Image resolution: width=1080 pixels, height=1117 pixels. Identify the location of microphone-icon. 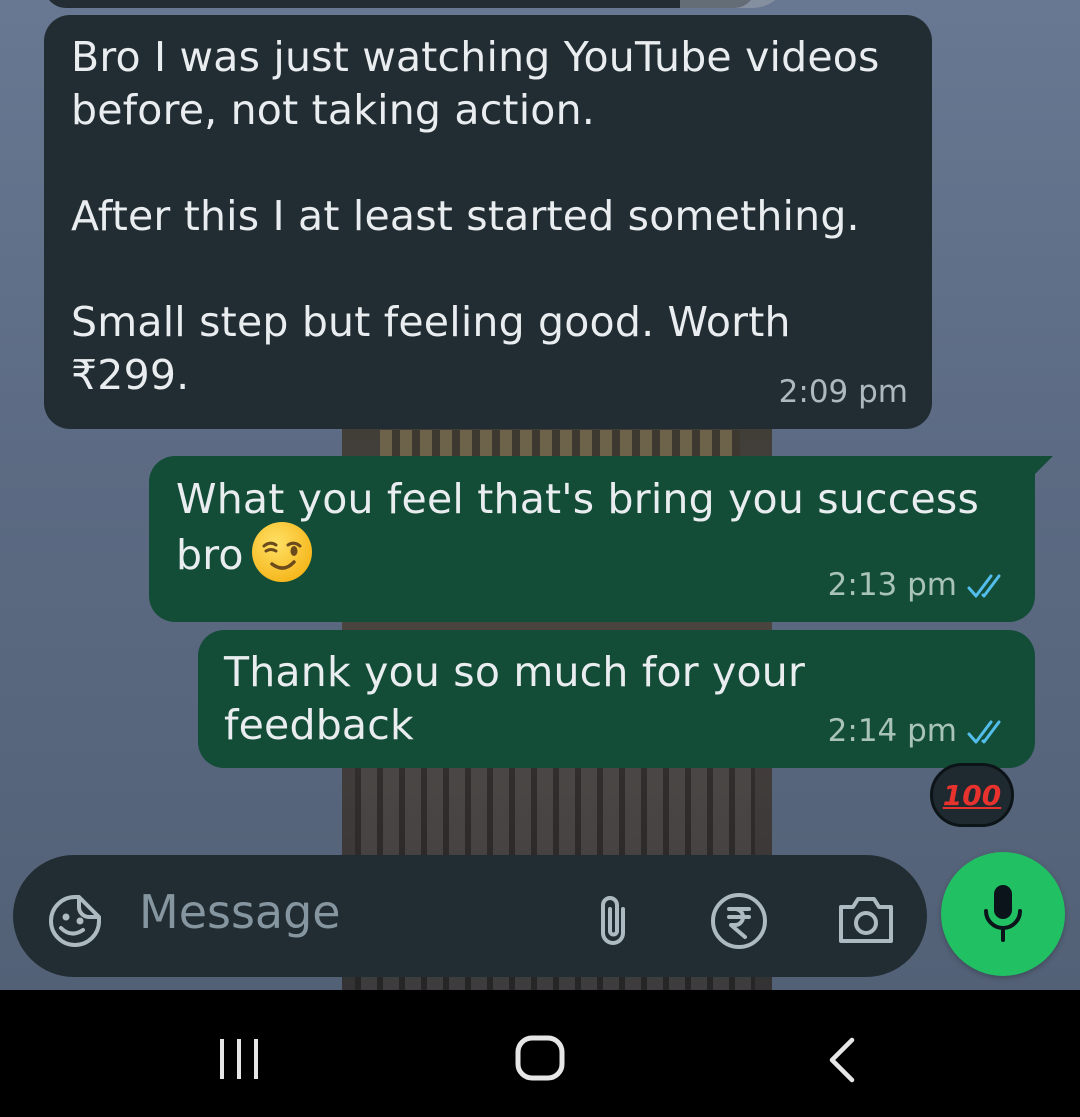
(1003, 913).